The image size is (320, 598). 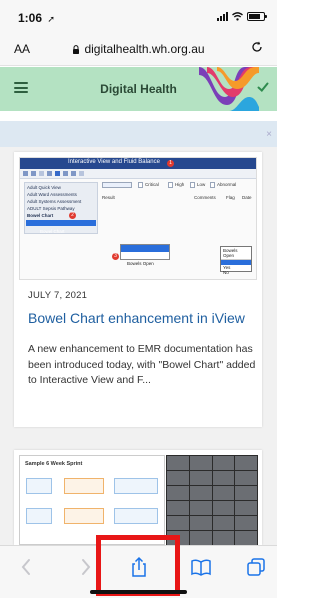 I want to click on thumbnail-selected-label: Bowel Chart, so click(x=52, y=231).